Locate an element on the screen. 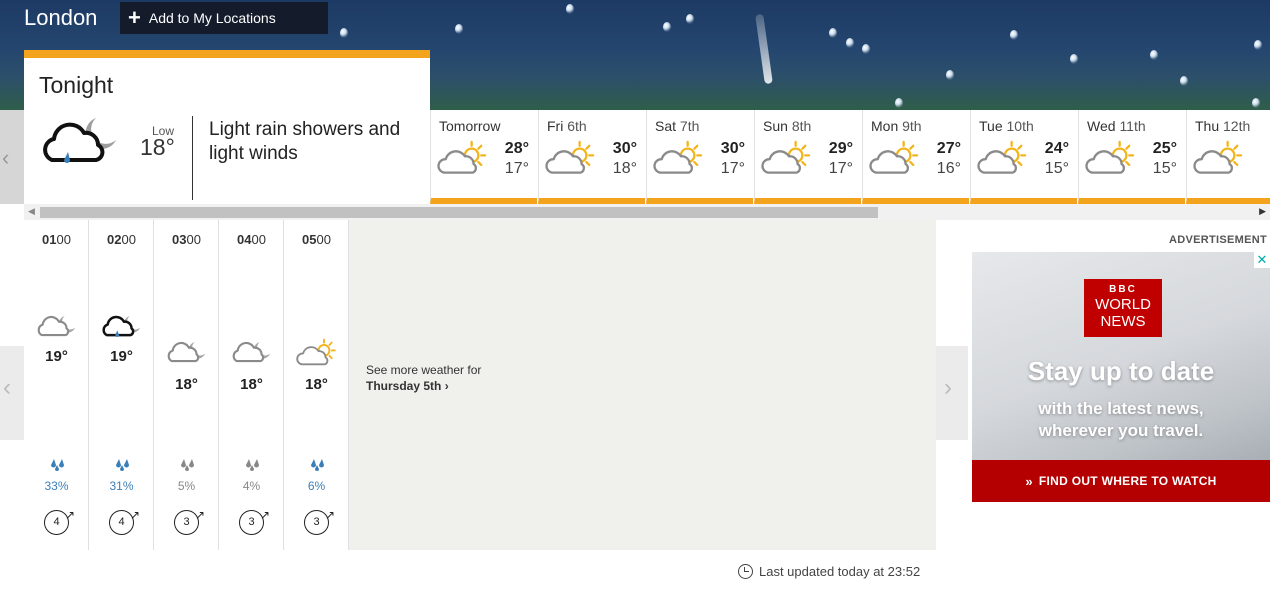 The image size is (1270, 609). hour-time: 0200 is located at coordinates (121, 239).